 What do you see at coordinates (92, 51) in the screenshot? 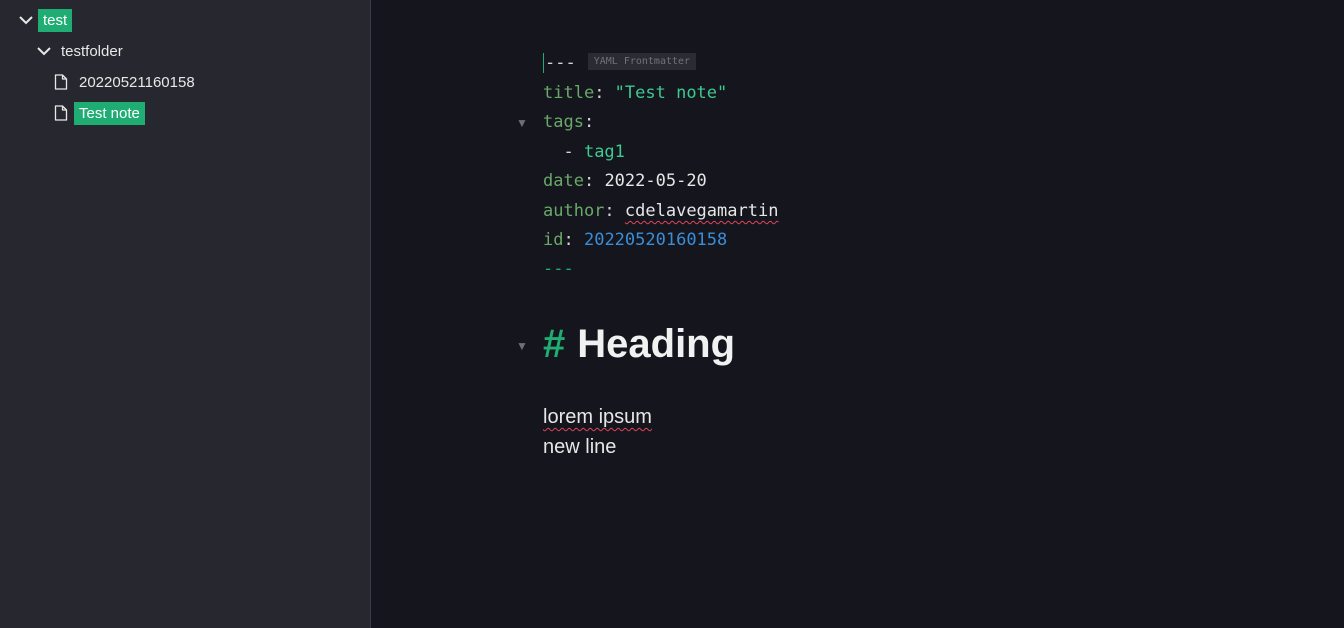
I see `tree-folder-label: testfolder` at bounding box center [92, 51].